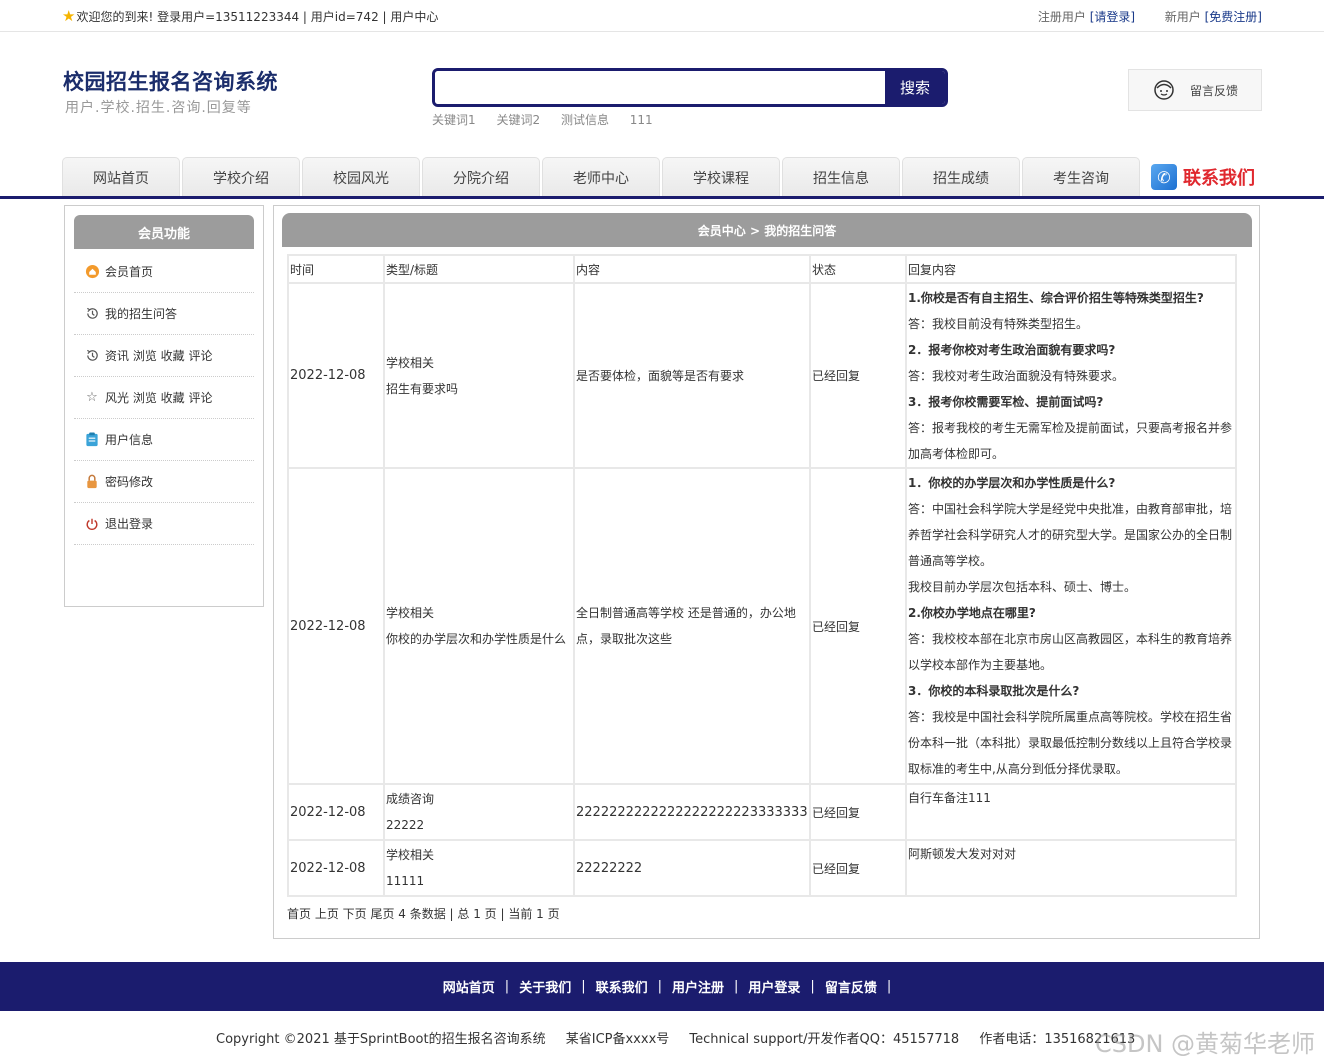 This screenshot has width=1324, height=1062. What do you see at coordinates (1006, 401) in the screenshot?
I see `reply-question: 3．报考你校需要军检、提前面试吗?` at bounding box center [1006, 401].